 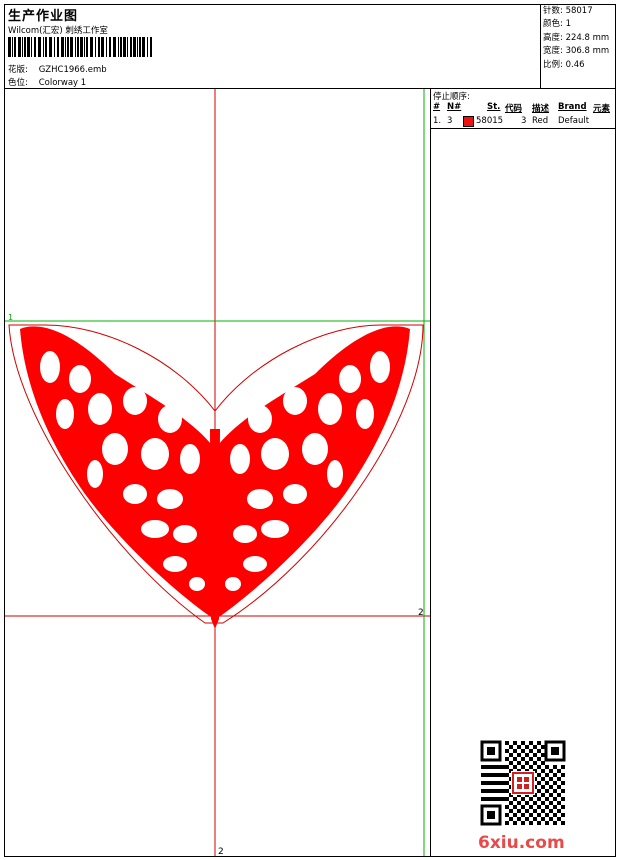 I want to click on col-index: #, so click(x=437, y=107).